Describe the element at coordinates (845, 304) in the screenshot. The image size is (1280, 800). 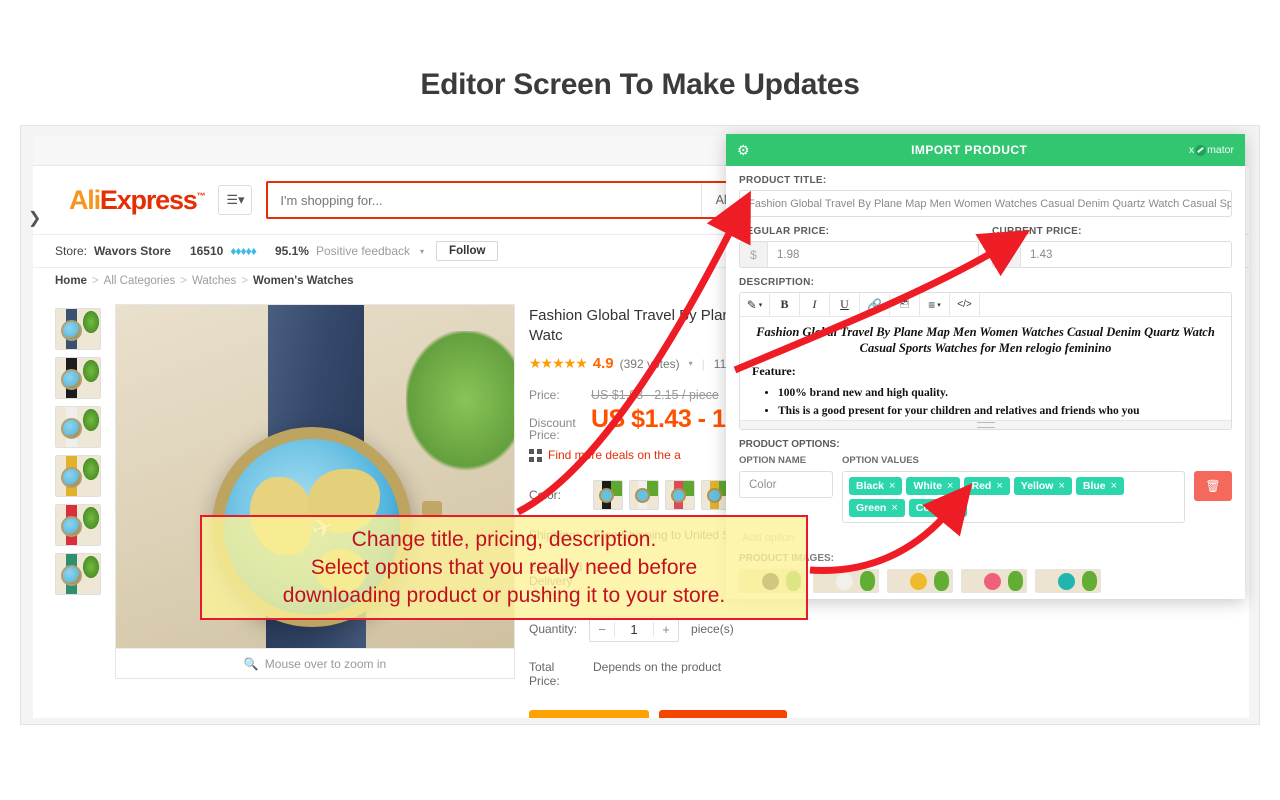
I see `underline-button: U` at that location.